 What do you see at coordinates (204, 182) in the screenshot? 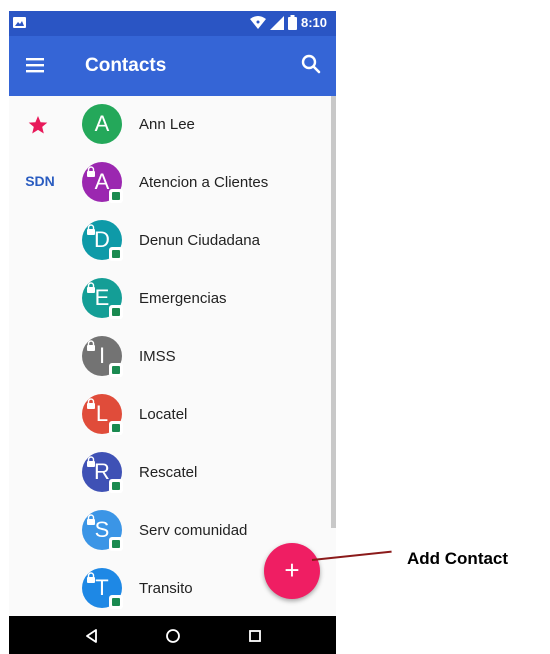
I see `contact-name: Atencion a Clientes` at bounding box center [204, 182].